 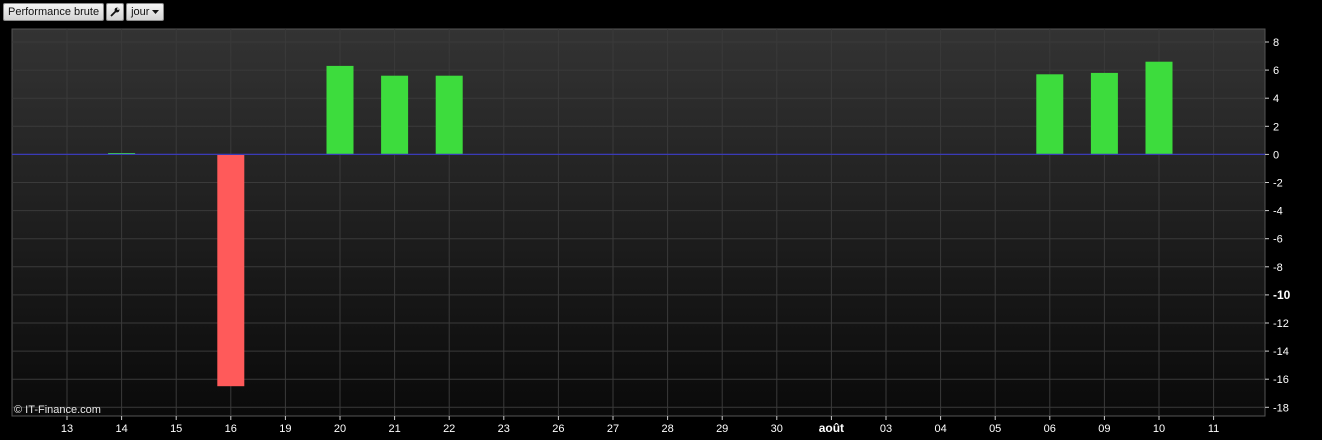 I want to click on x-tick-label: 22, so click(x=449, y=429).